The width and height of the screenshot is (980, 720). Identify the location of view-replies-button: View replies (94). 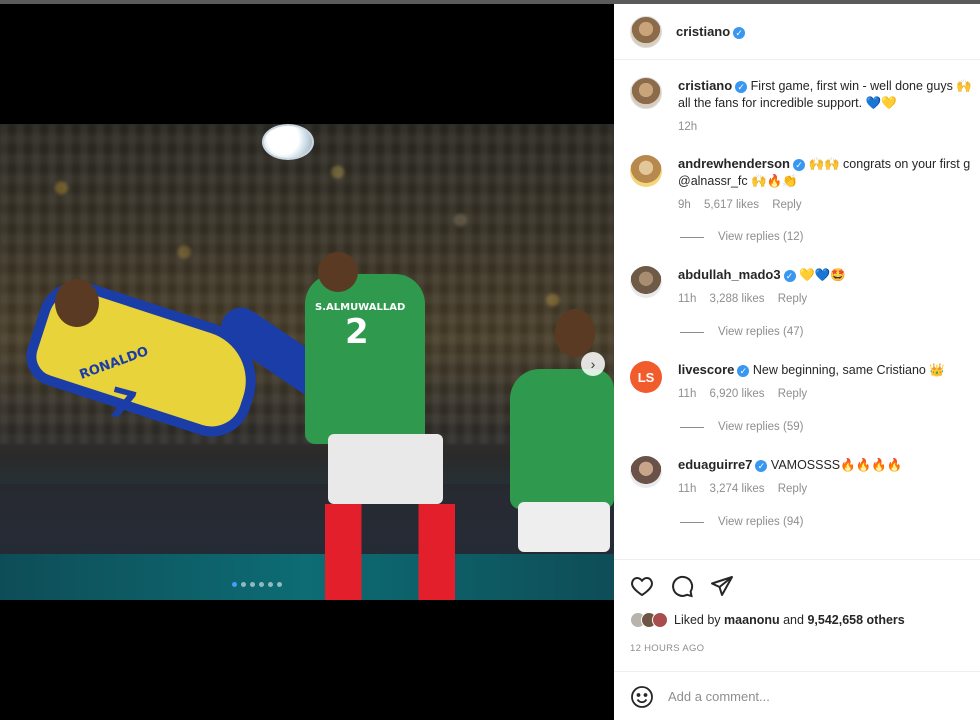
(741, 522).